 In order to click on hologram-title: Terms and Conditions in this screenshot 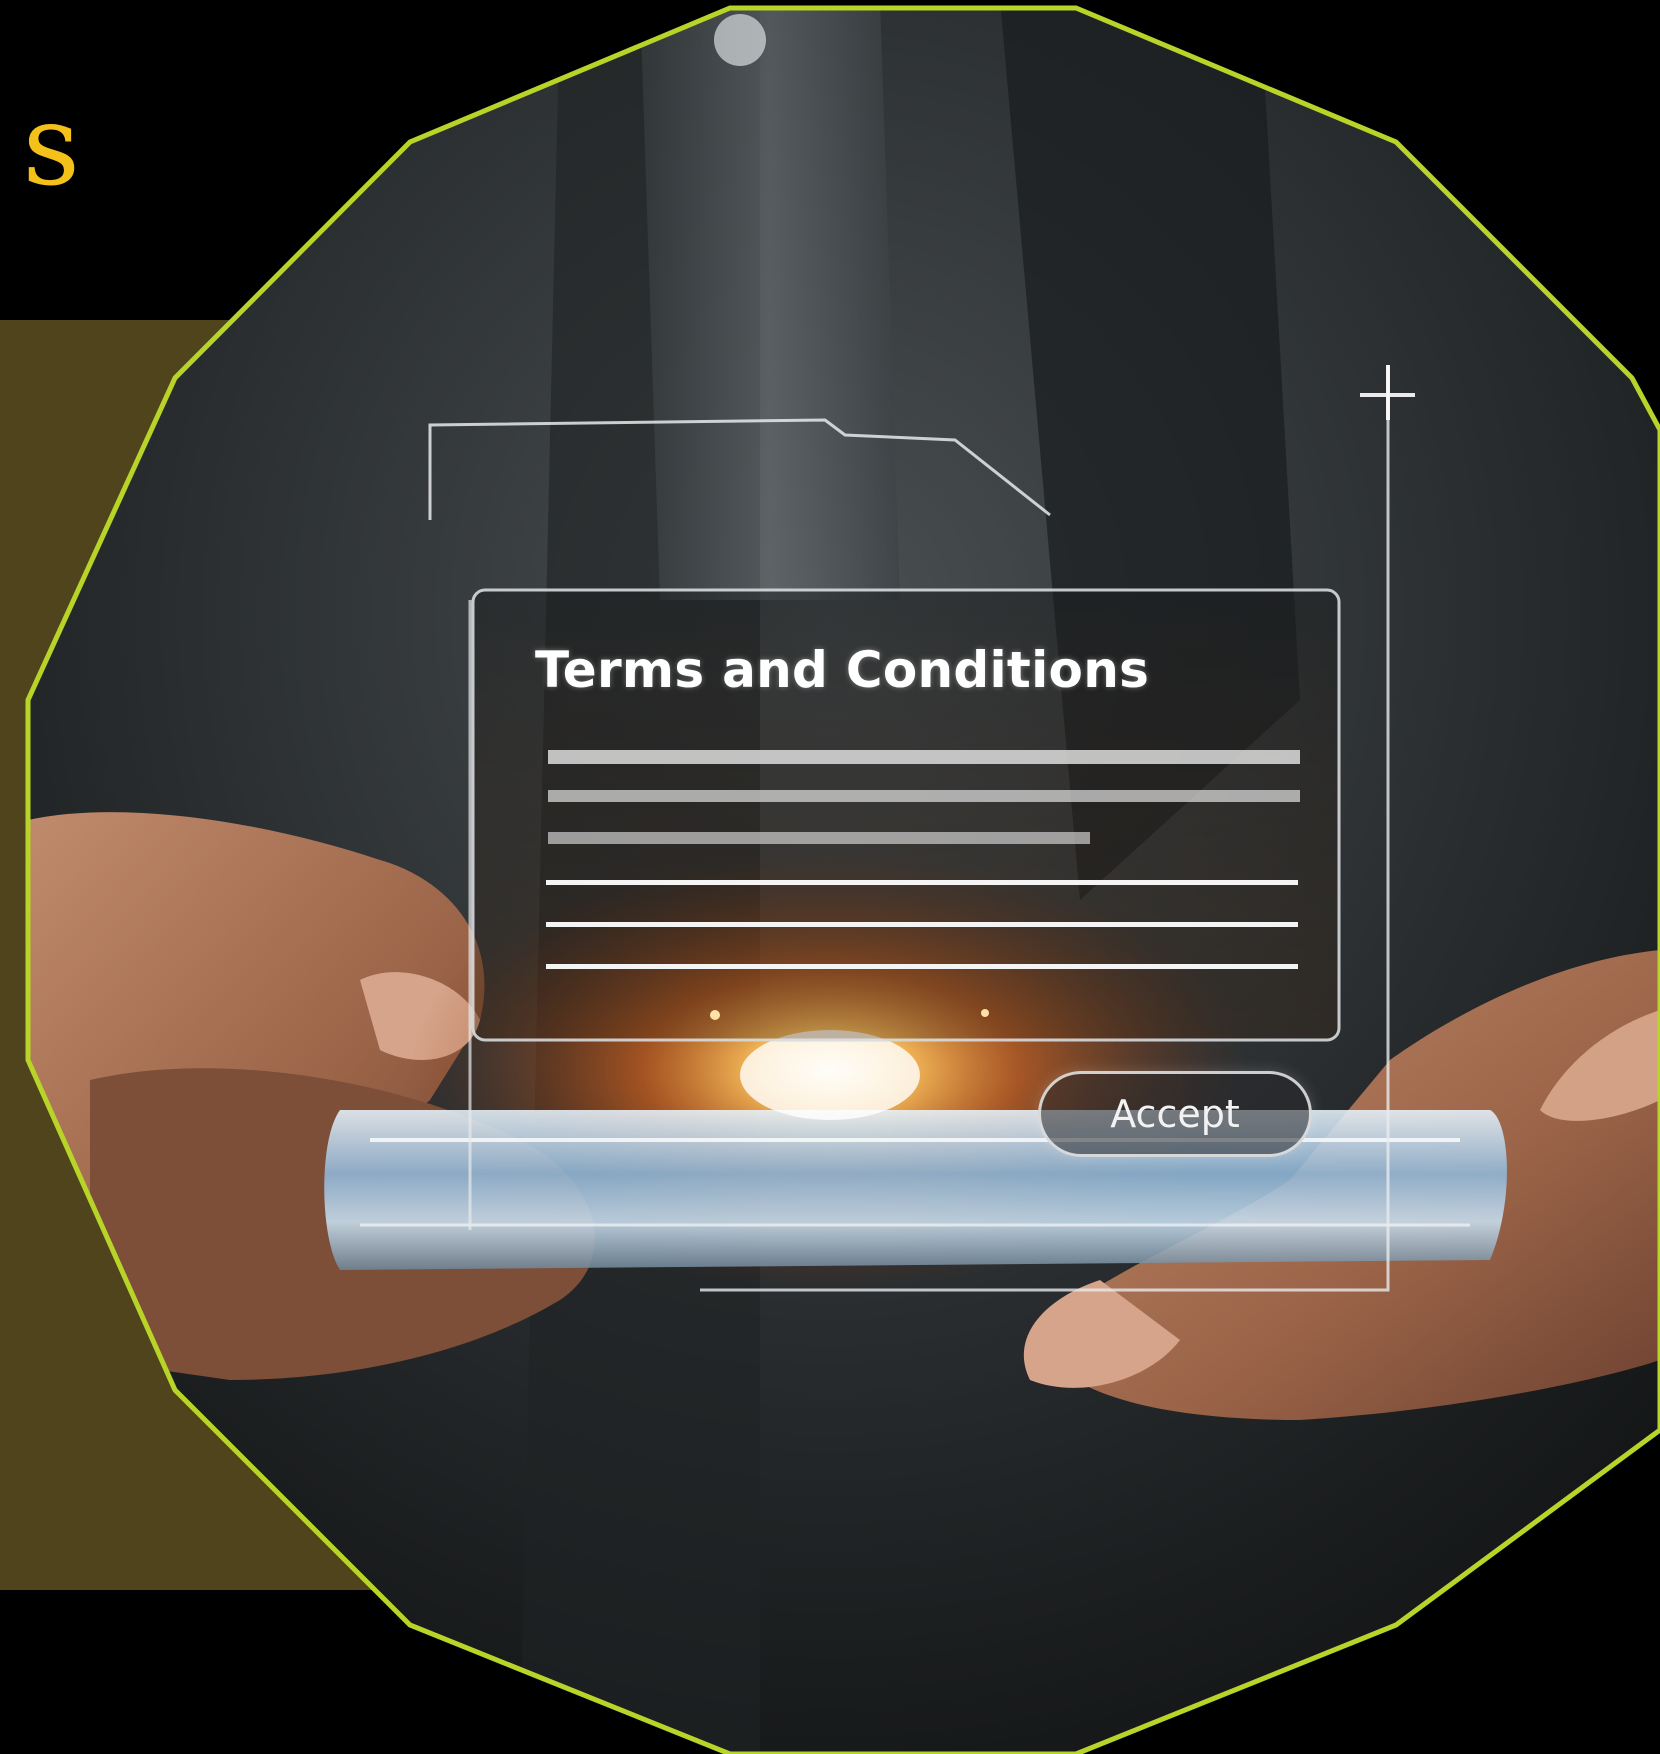, I will do `click(842, 670)`.